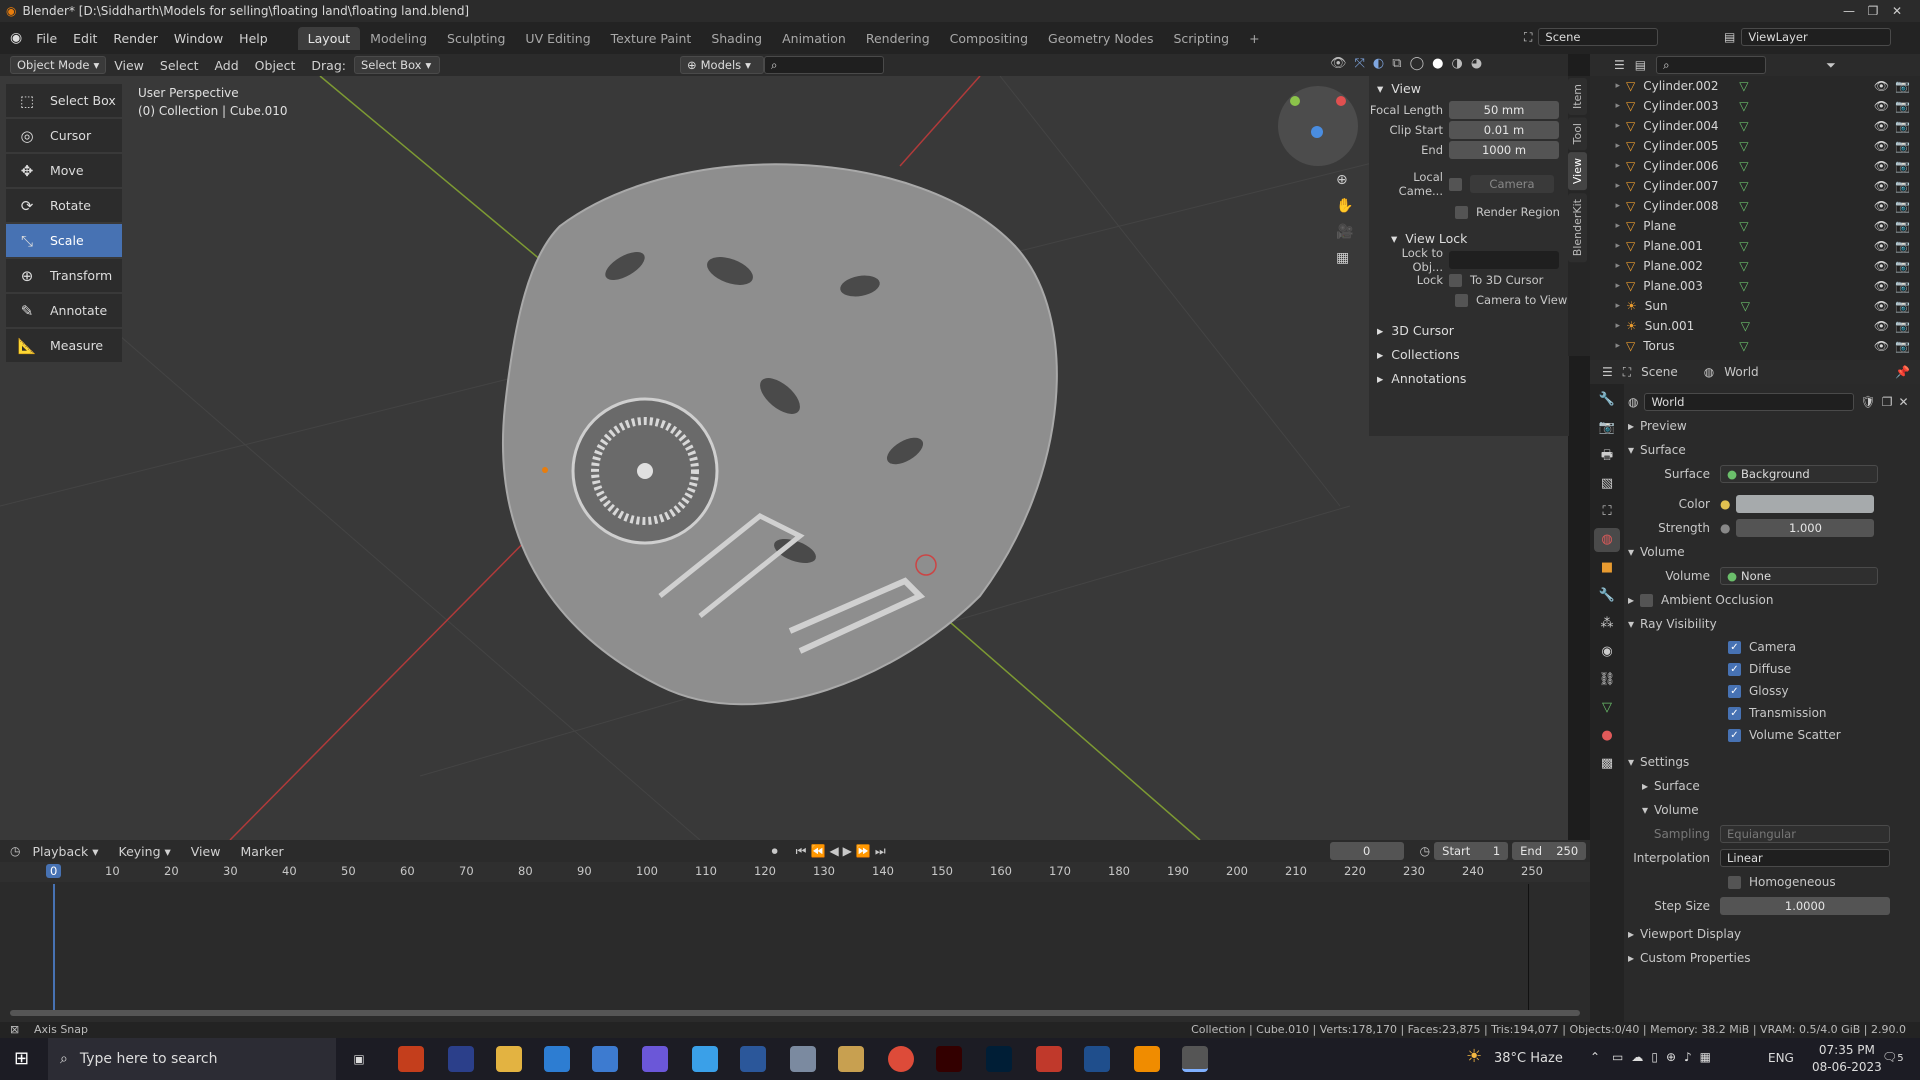 The height and width of the screenshot is (1080, 1920). What do you see at coordinates (949, 1059) in the screenshot?
I see `illustrator-icon` at bounding box center [949, 1059].